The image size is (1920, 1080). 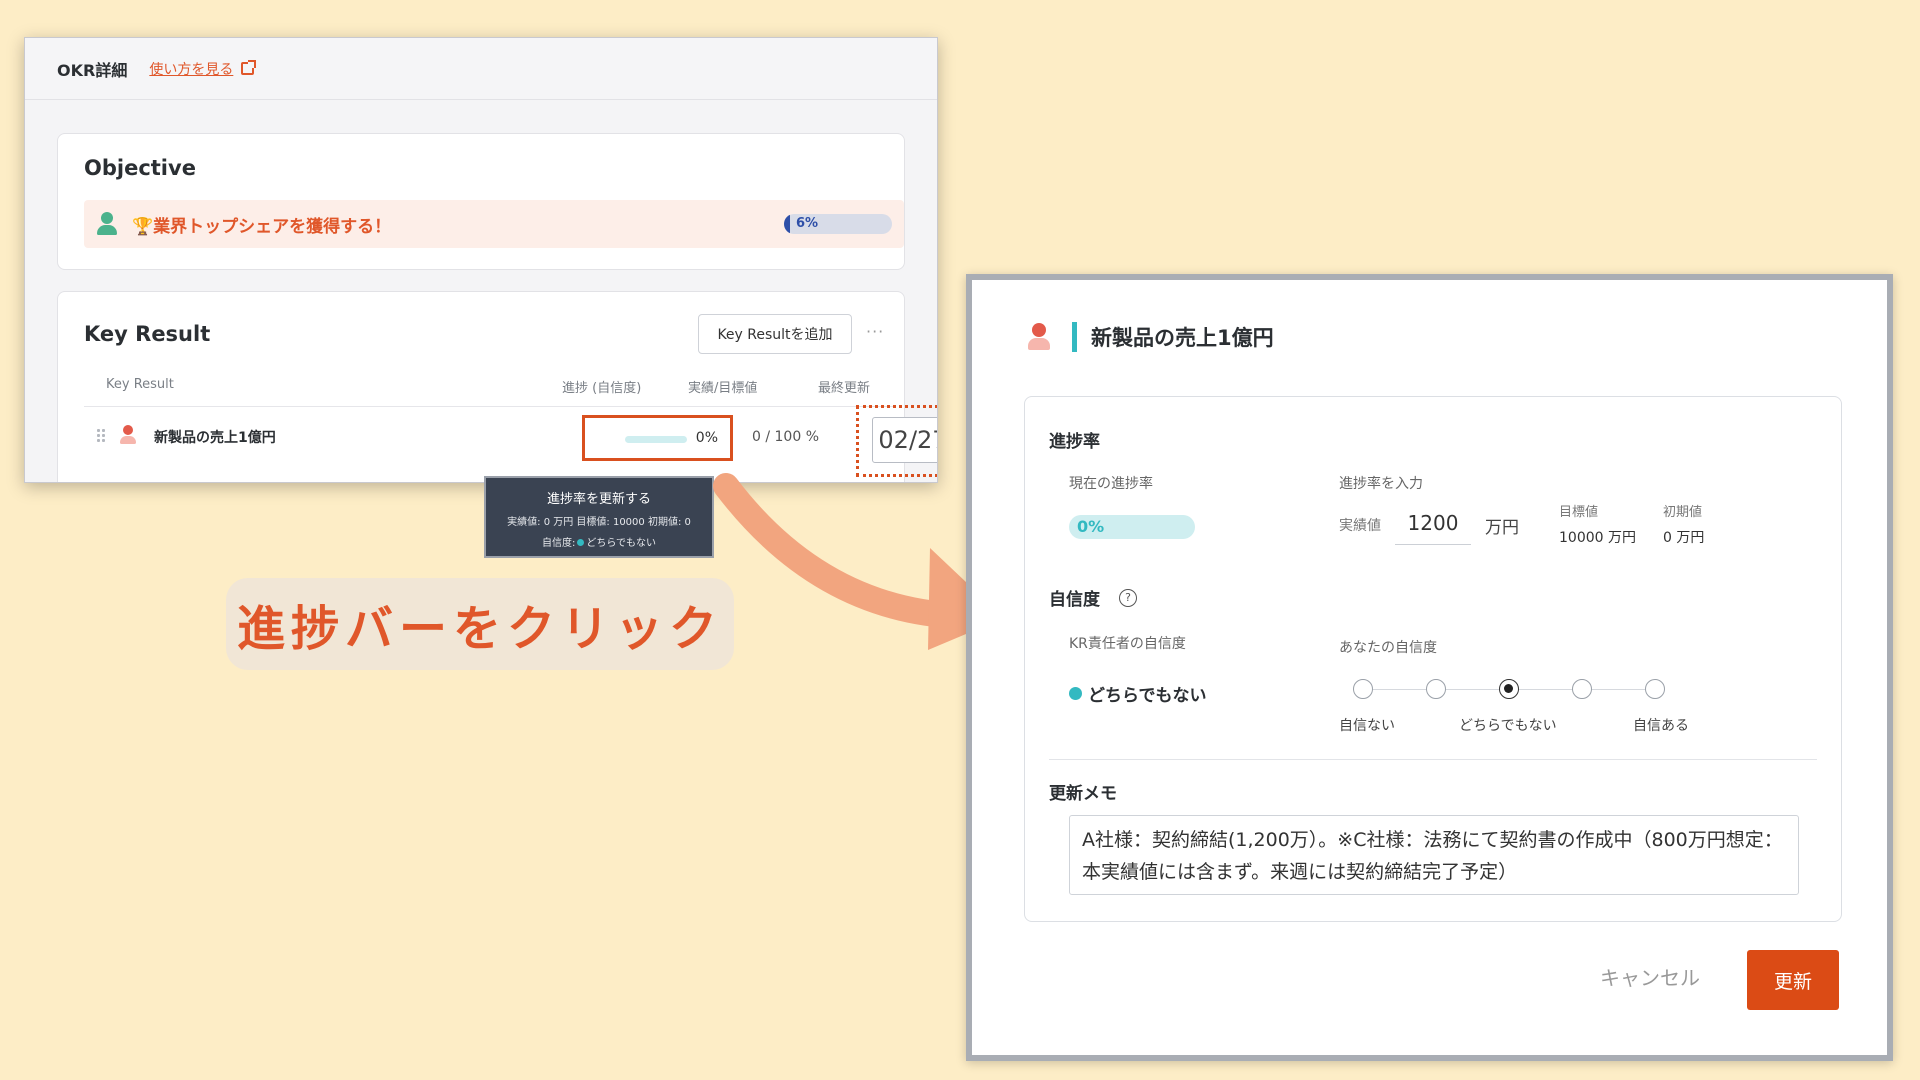 What do you see at coordinates (1147, 696) in the screenshot?
I see `owner-confidence-text: どちらでもない` at bounding box center [1147, 696].